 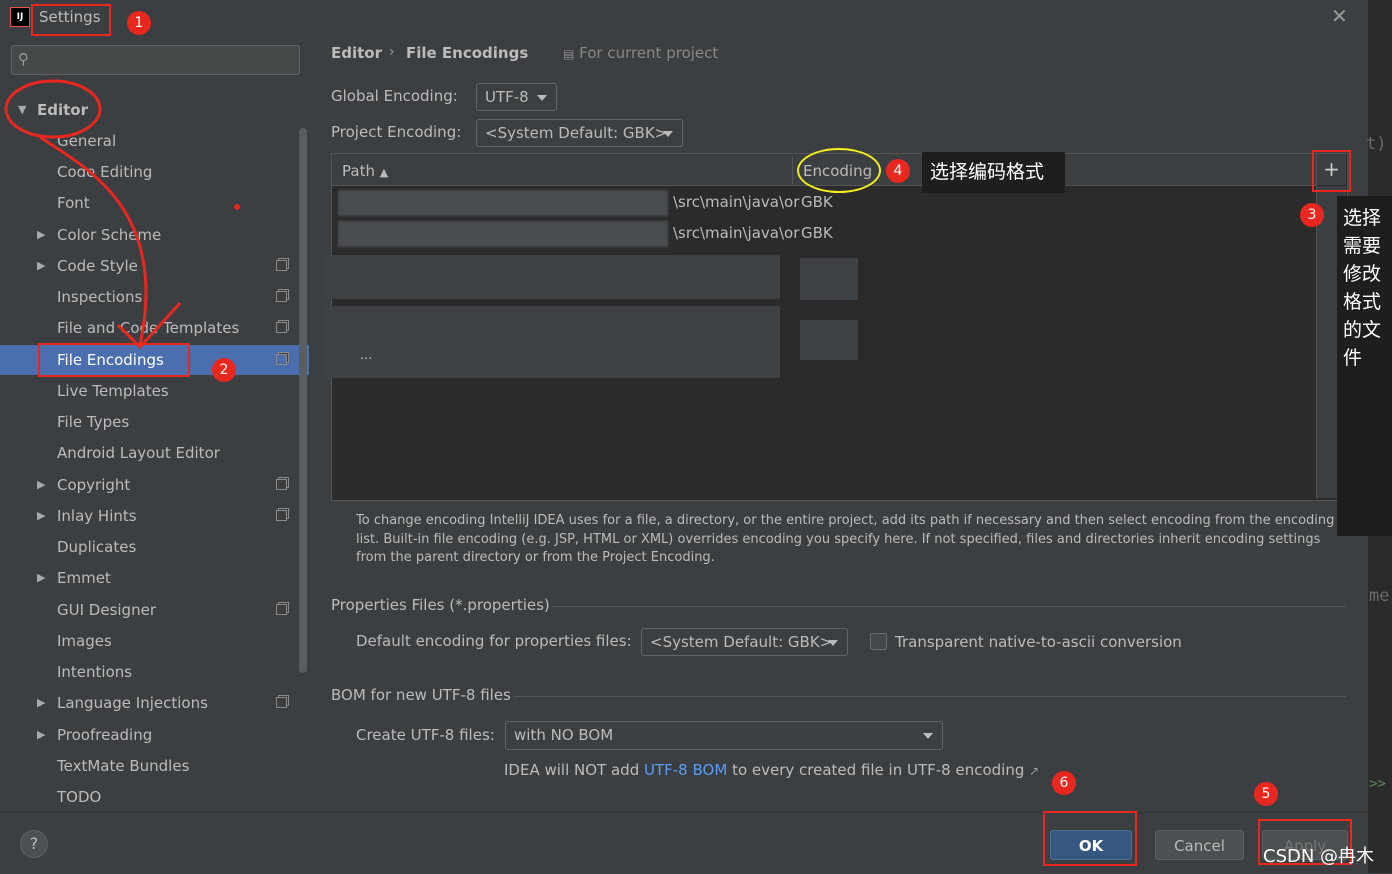 I want to click on sidebar-item-emmet: ▶ Emmet, so click(x=150, y=578).